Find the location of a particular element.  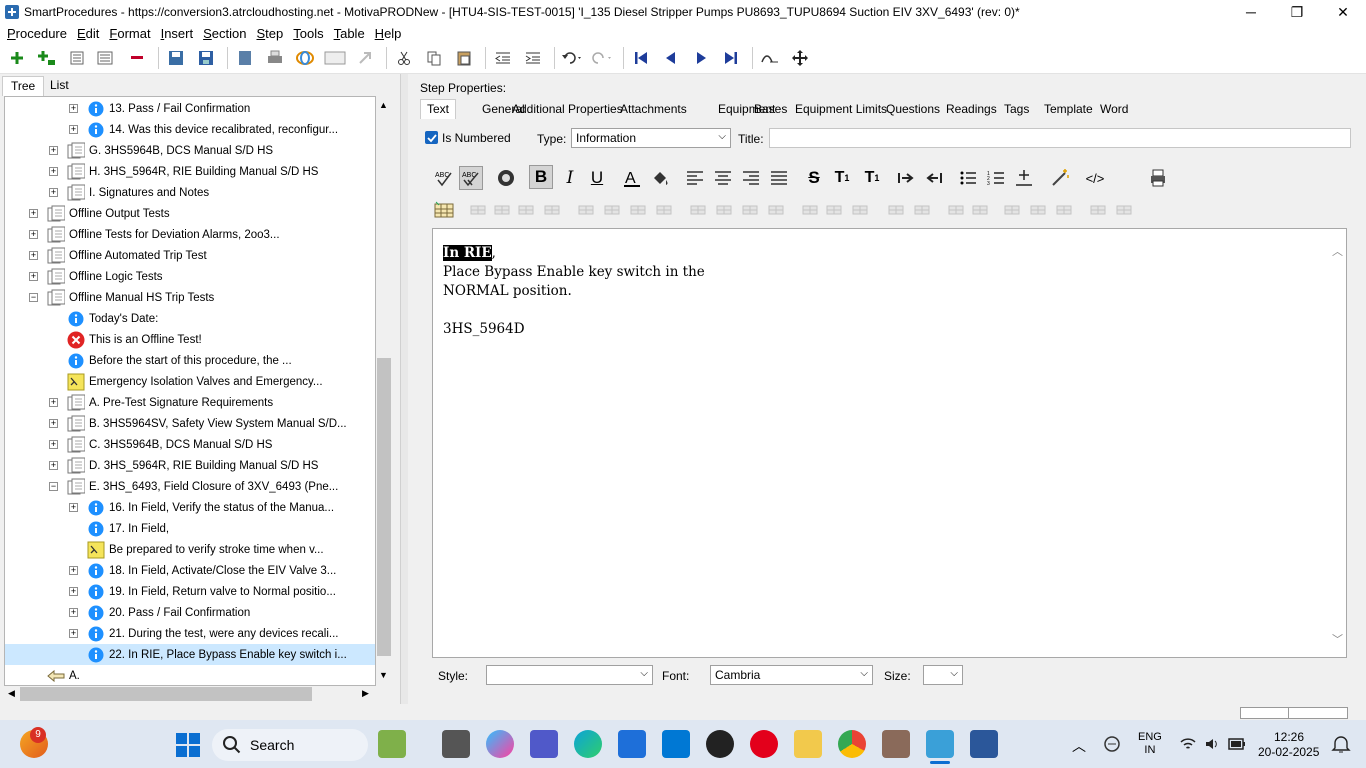

collapse-icon: − is located at coordinates (33, 297).